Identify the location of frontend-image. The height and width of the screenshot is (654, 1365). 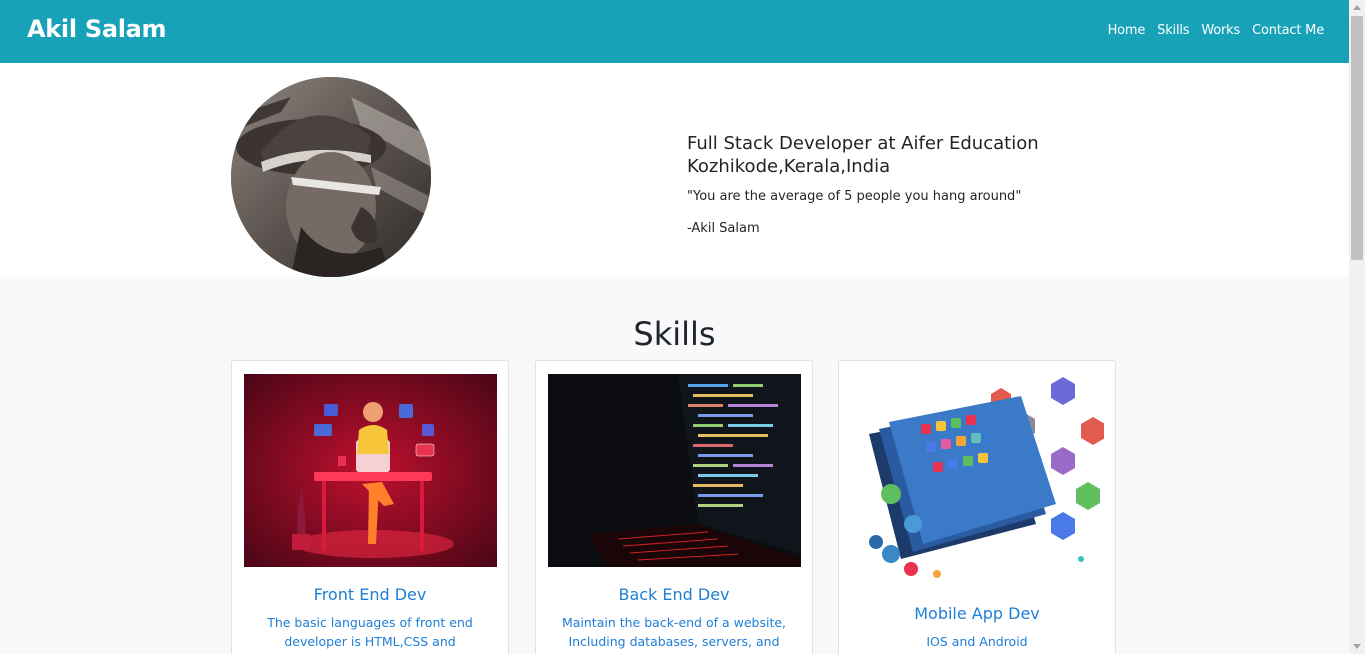
(370, 470).